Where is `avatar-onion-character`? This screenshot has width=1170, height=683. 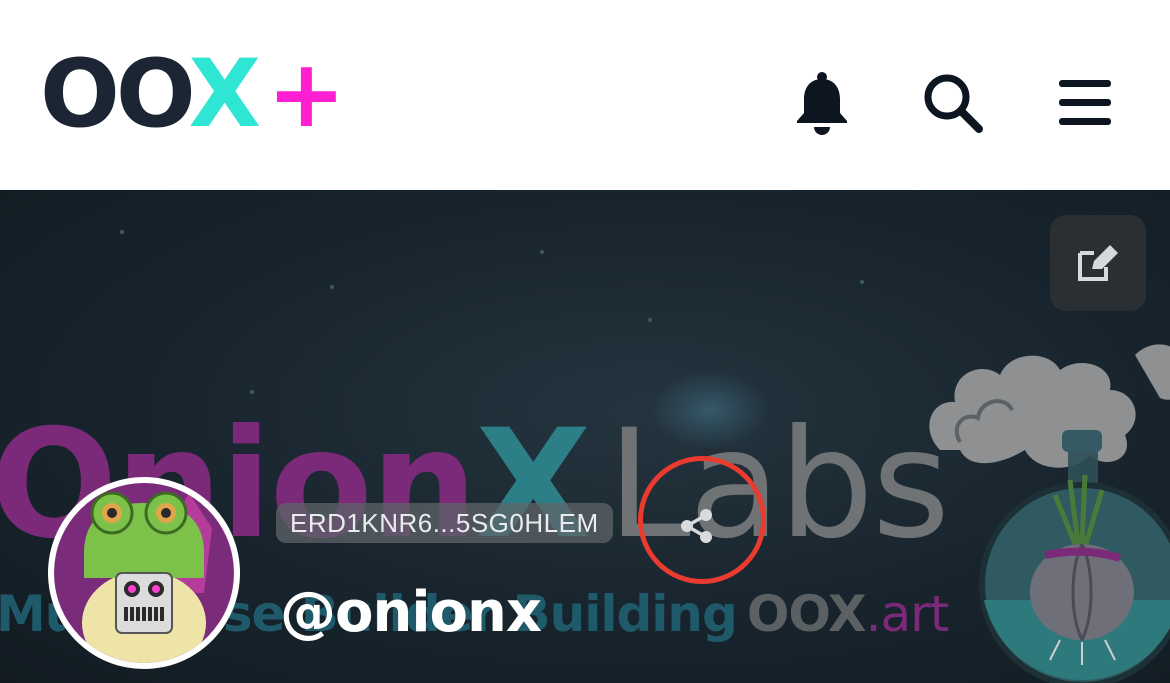 avatar-onion-character is located at coordinates (147, 577).